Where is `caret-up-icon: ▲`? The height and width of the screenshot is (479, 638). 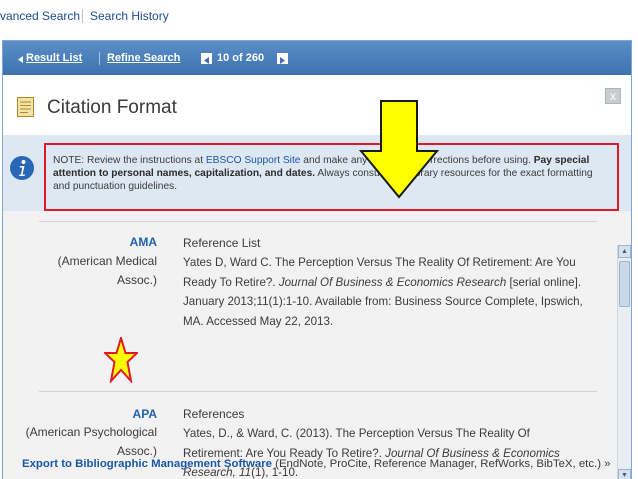 caret-up-icon: ▲ is located at coordinates (624, 251).